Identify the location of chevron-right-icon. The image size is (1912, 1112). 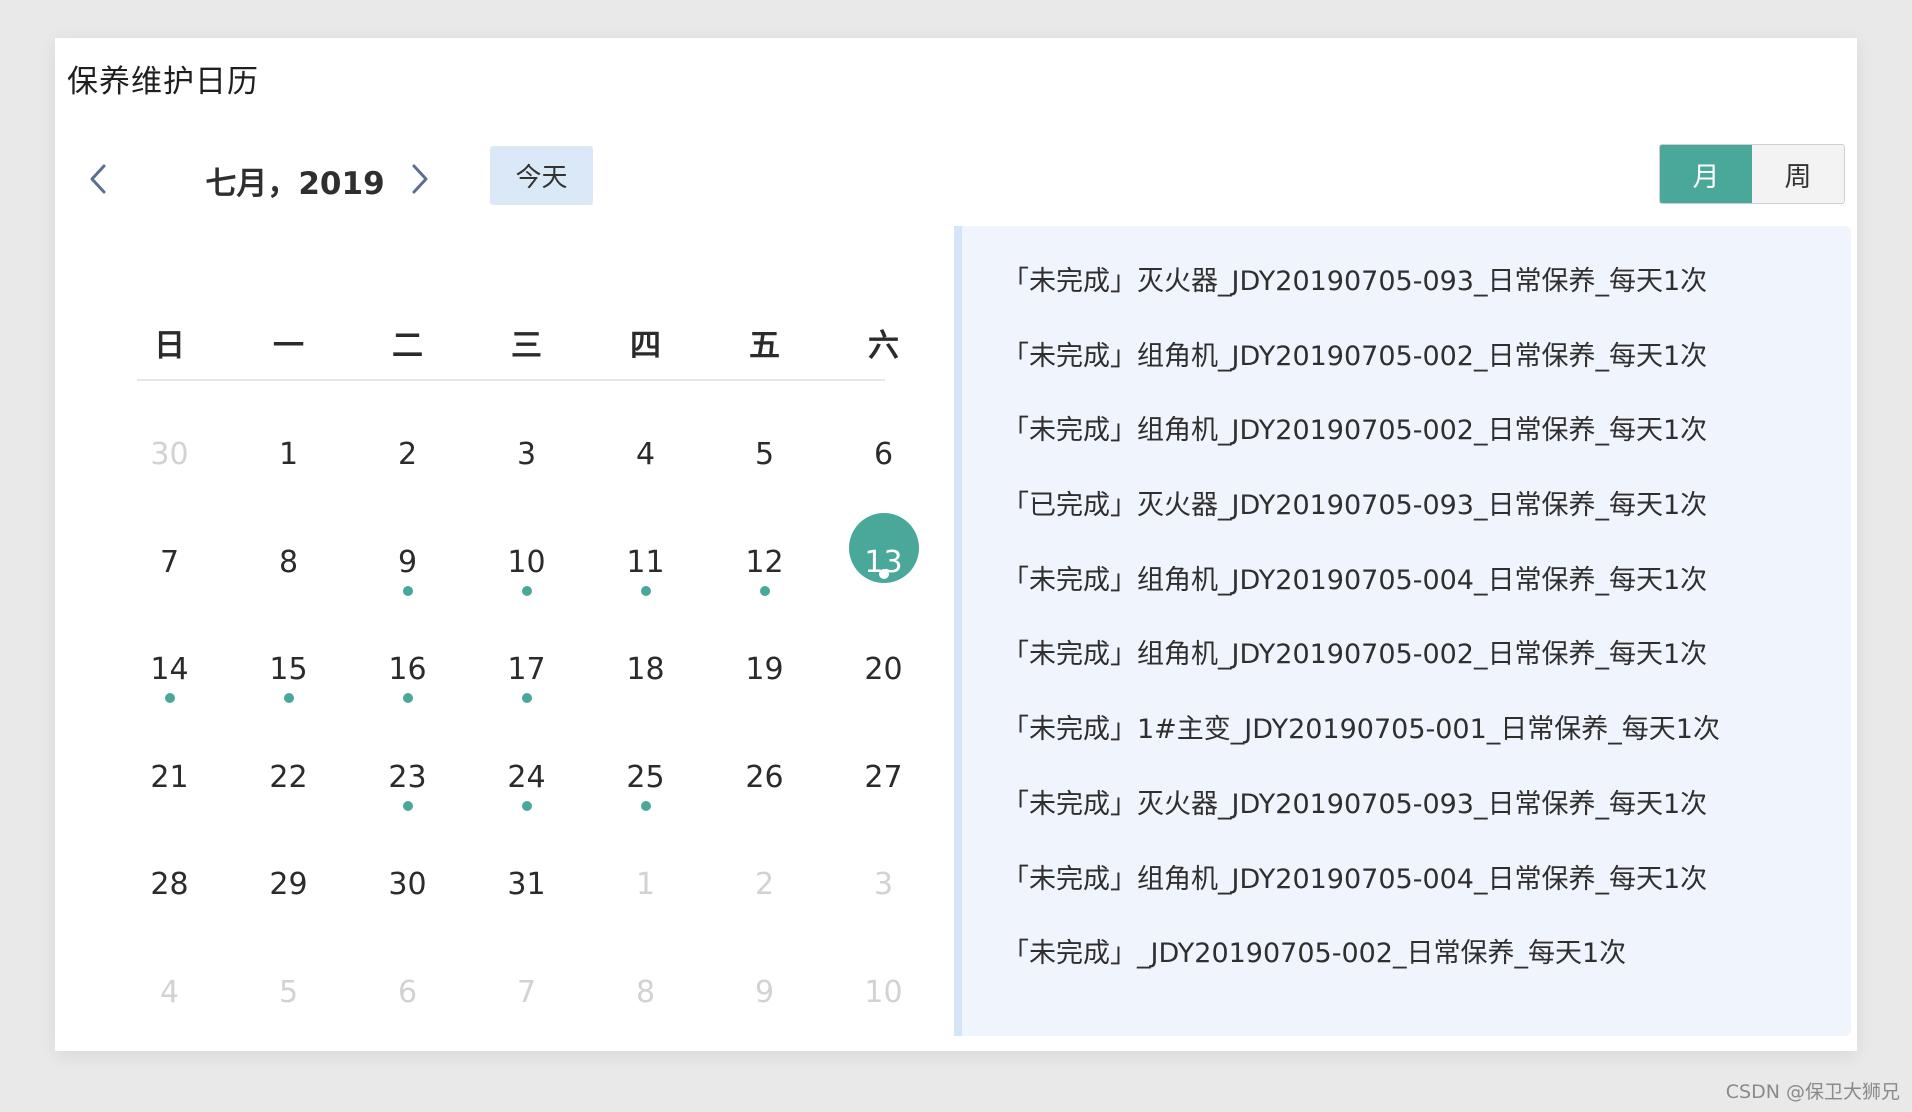
(420, 179).